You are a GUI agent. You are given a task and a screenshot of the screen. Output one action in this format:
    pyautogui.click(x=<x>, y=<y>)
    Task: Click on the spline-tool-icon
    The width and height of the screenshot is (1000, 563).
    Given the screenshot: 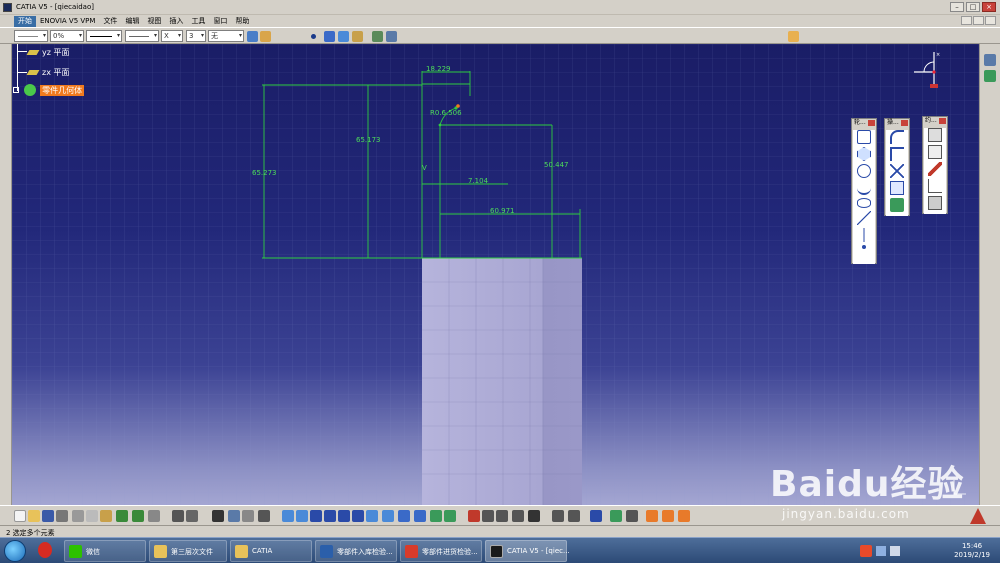 What is the action you would take?
    pyautogui.click(x=864, y=188)
    